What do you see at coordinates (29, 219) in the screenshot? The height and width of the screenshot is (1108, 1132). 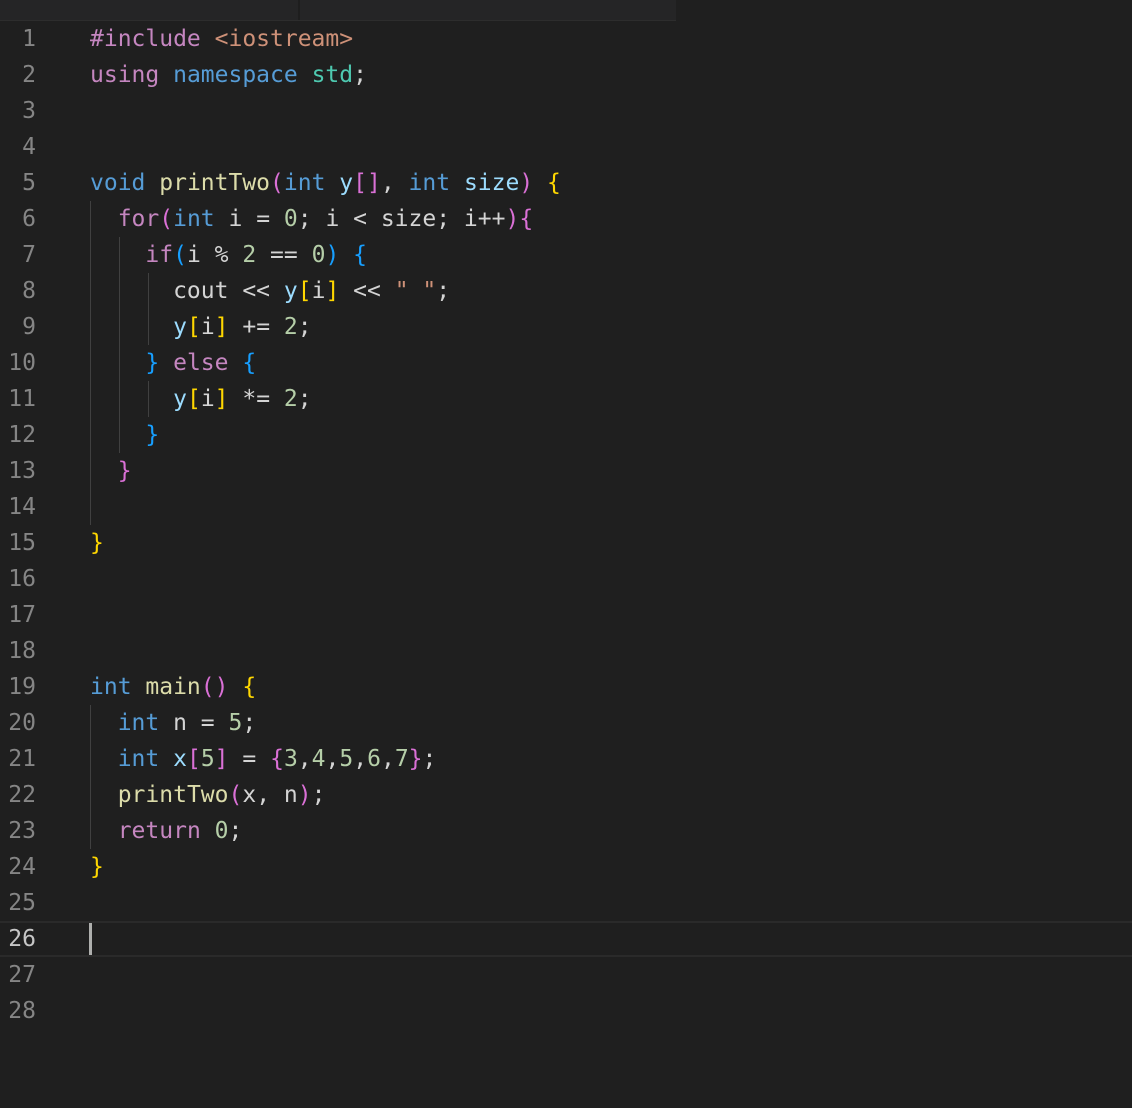 I see `line-number: 6` at bounding box center [29, 219].